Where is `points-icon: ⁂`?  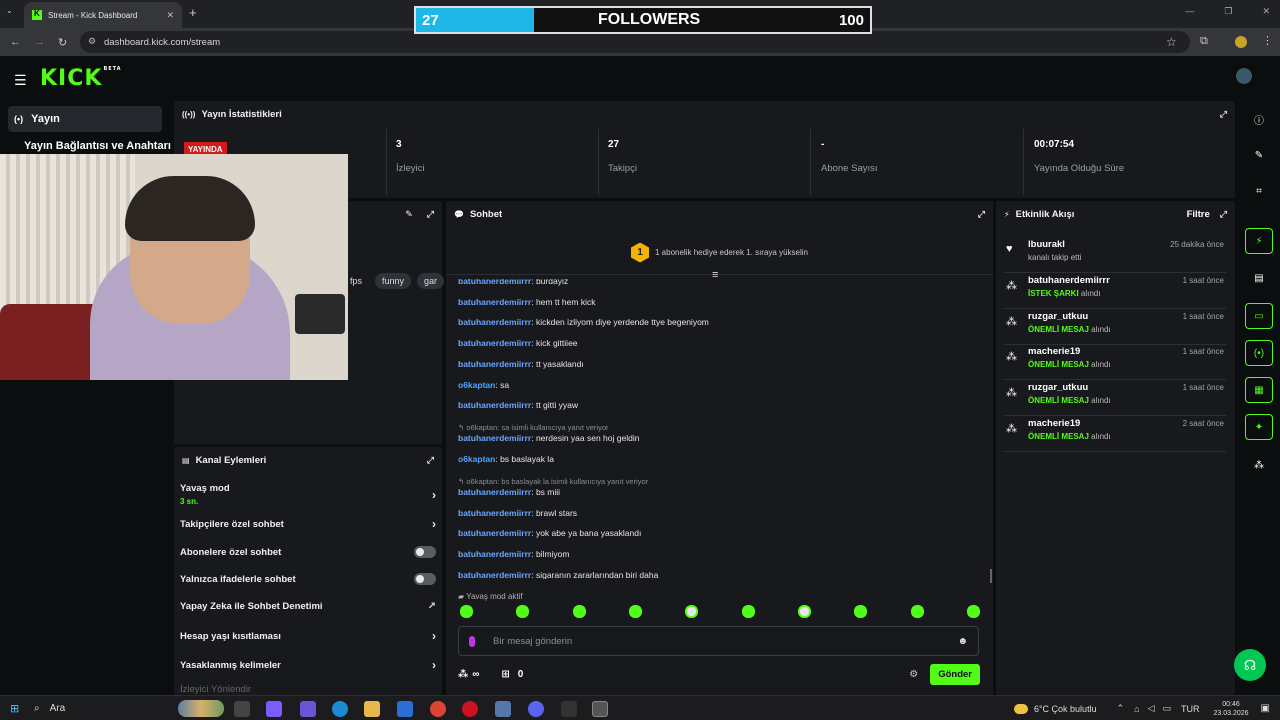
points-icon: ⁂ is located at coordinates (463, 674).